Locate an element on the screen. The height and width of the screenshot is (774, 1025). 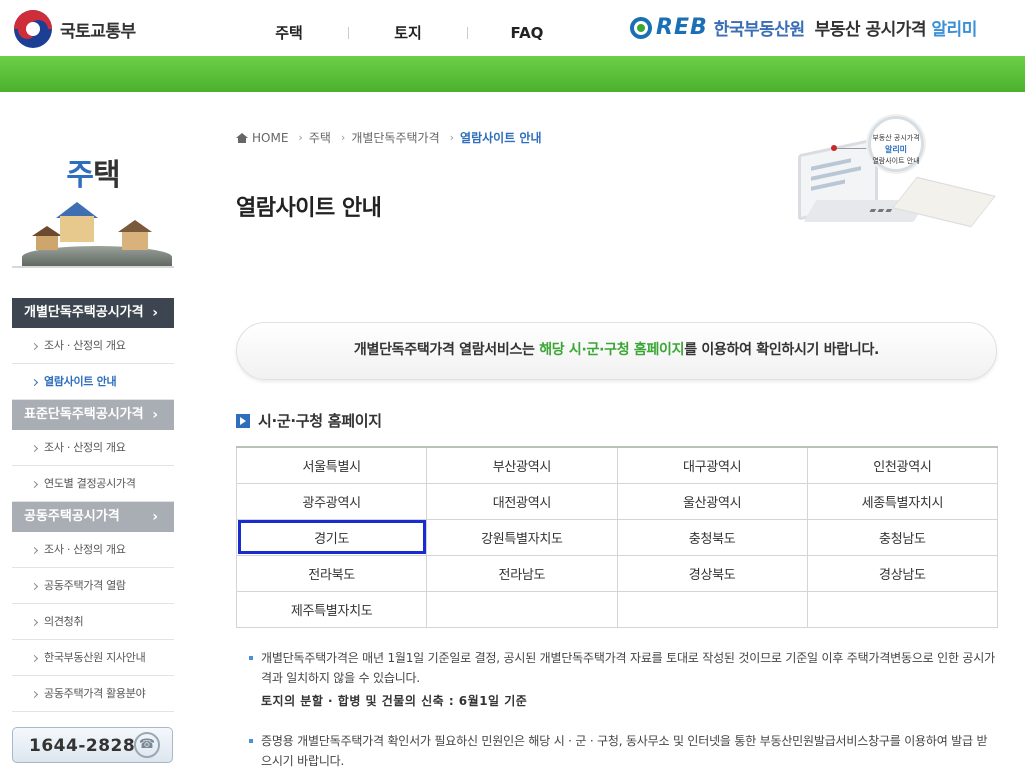
breadcrumb: HOME › 주택 › 개별단독주택가격 › 열람사이트 안내 is located at coordinates (389, 137).